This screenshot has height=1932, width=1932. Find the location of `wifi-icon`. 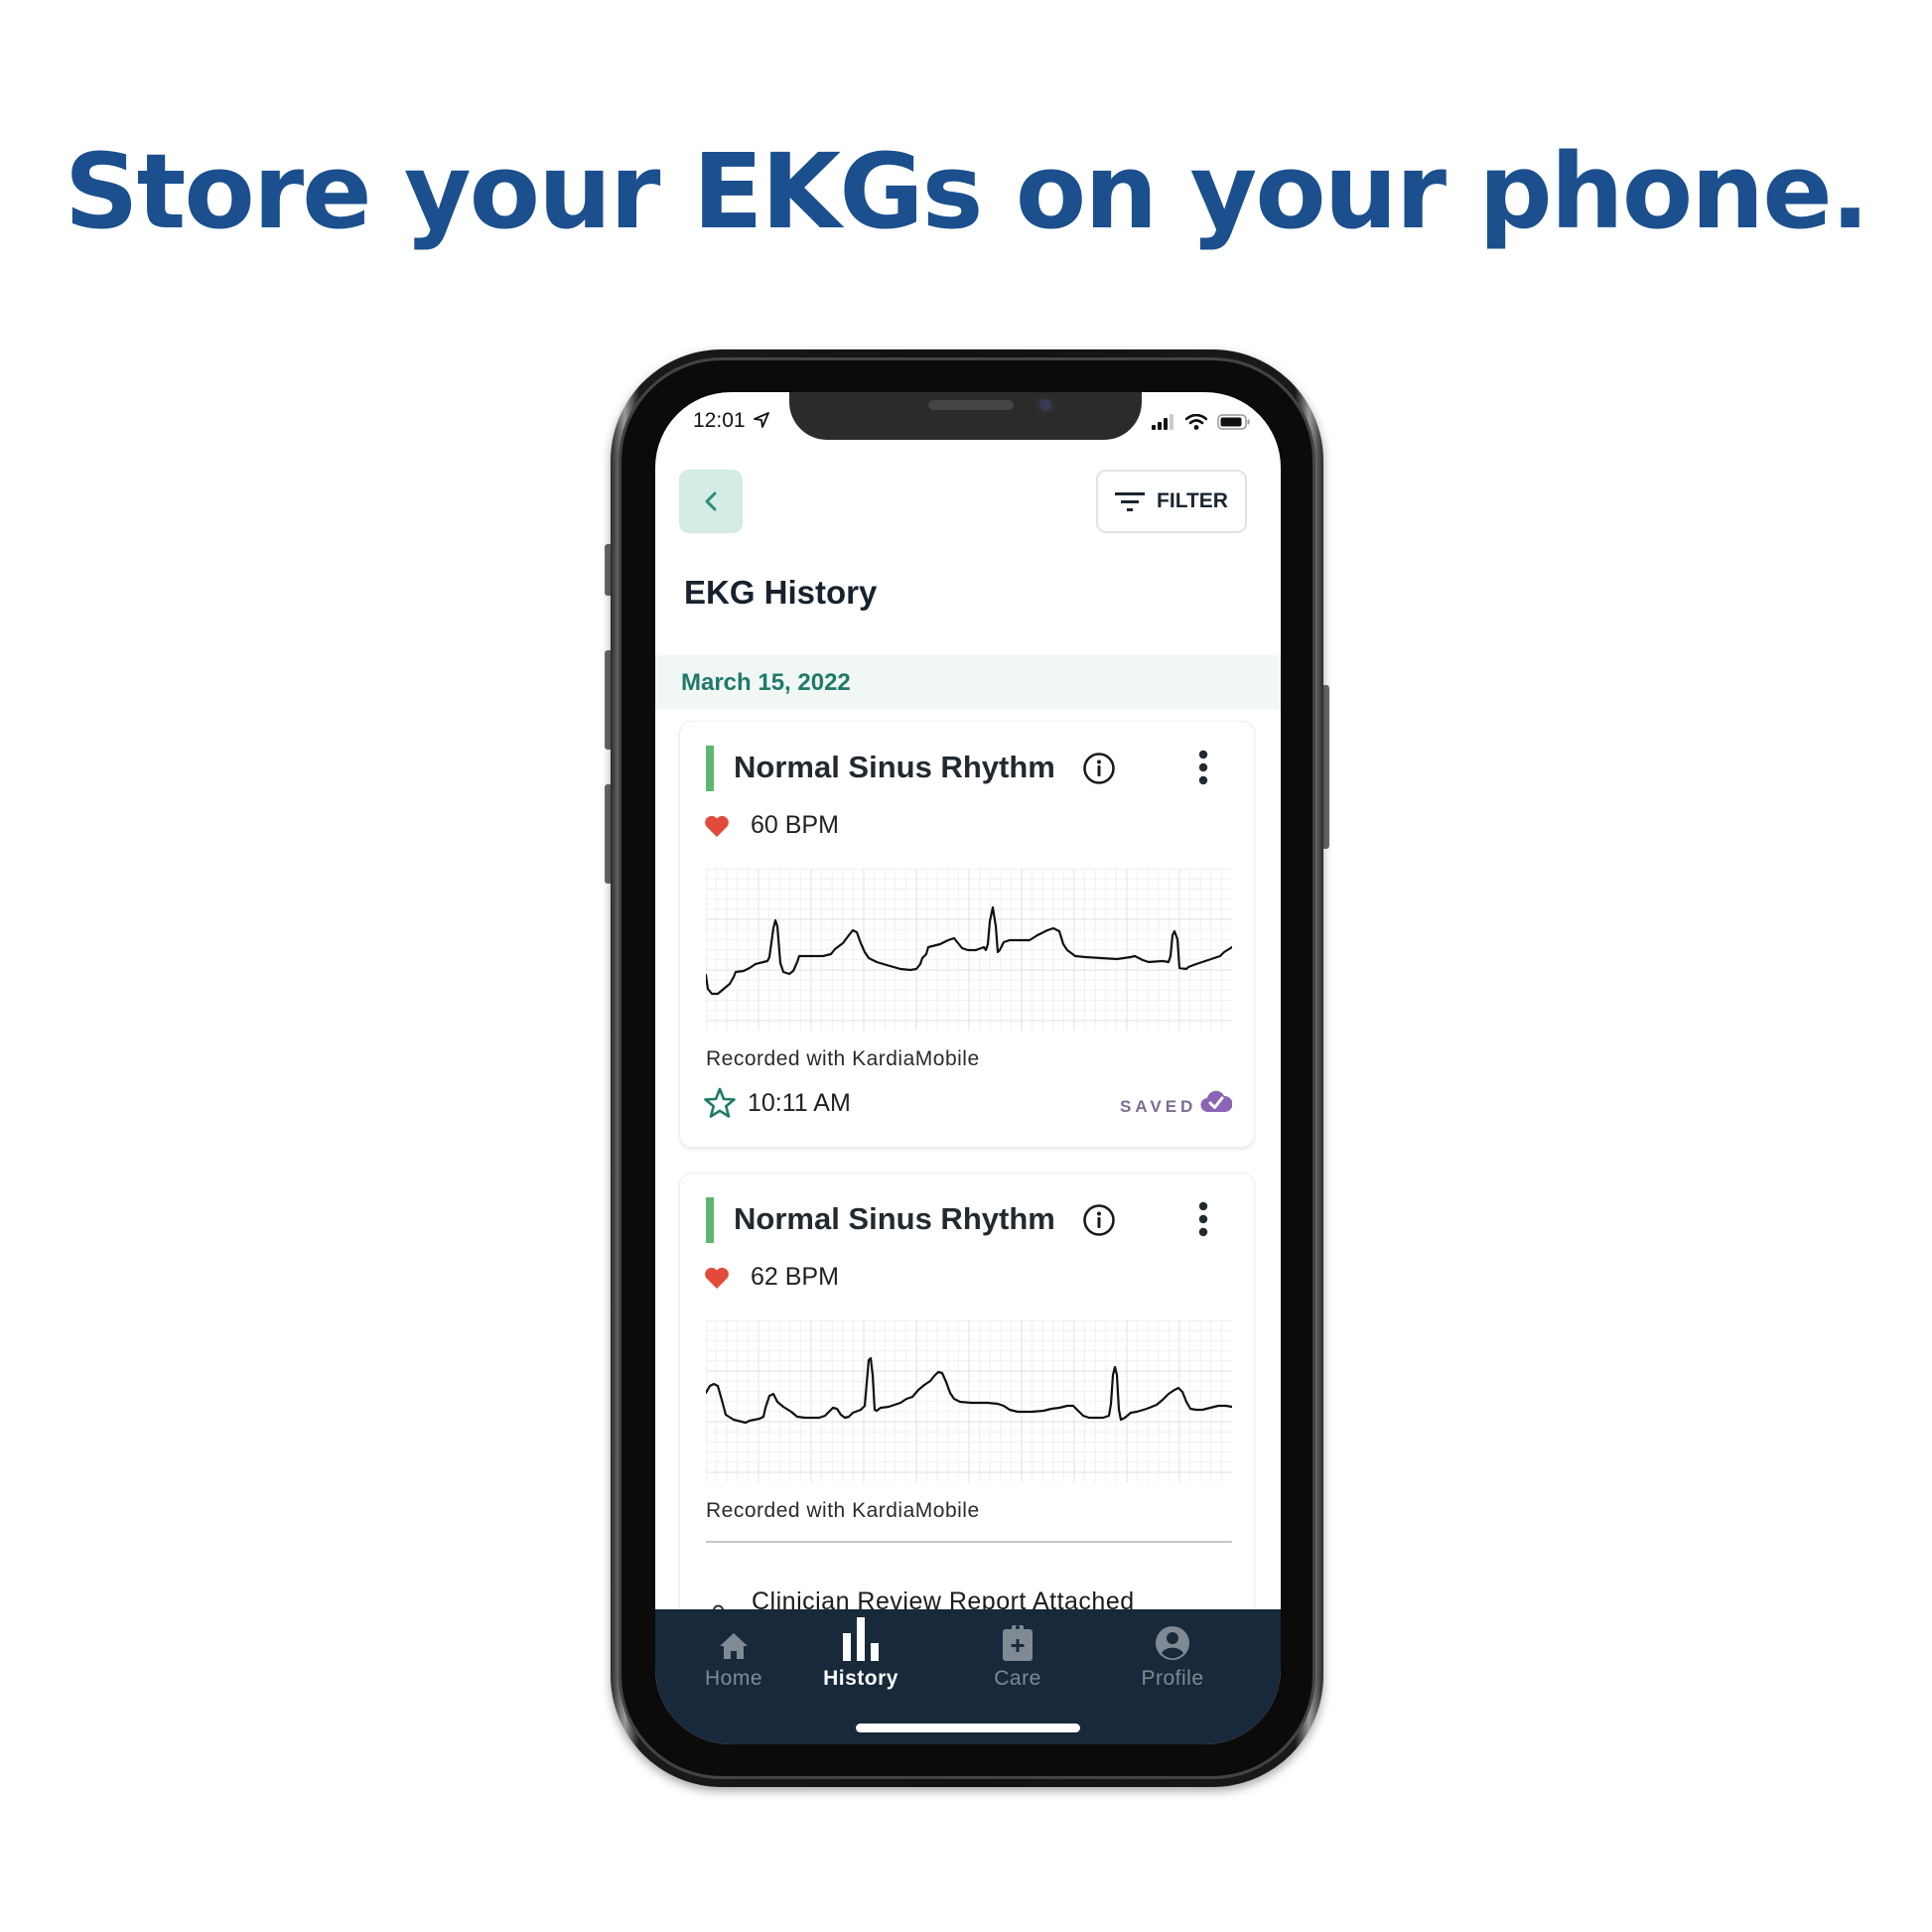

wifi-icon is located at coordinates (1196, 422).